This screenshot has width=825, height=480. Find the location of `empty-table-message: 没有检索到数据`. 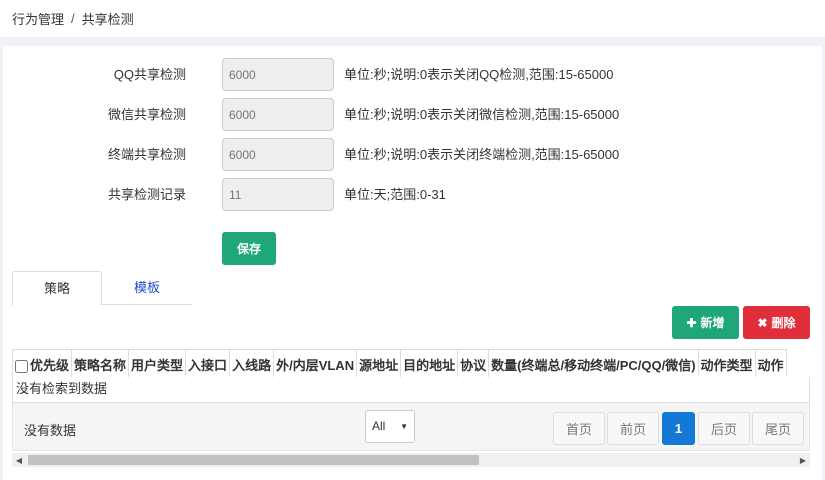

empty-table-message: 没有检索到数据 is located at coordinates (411, 390).